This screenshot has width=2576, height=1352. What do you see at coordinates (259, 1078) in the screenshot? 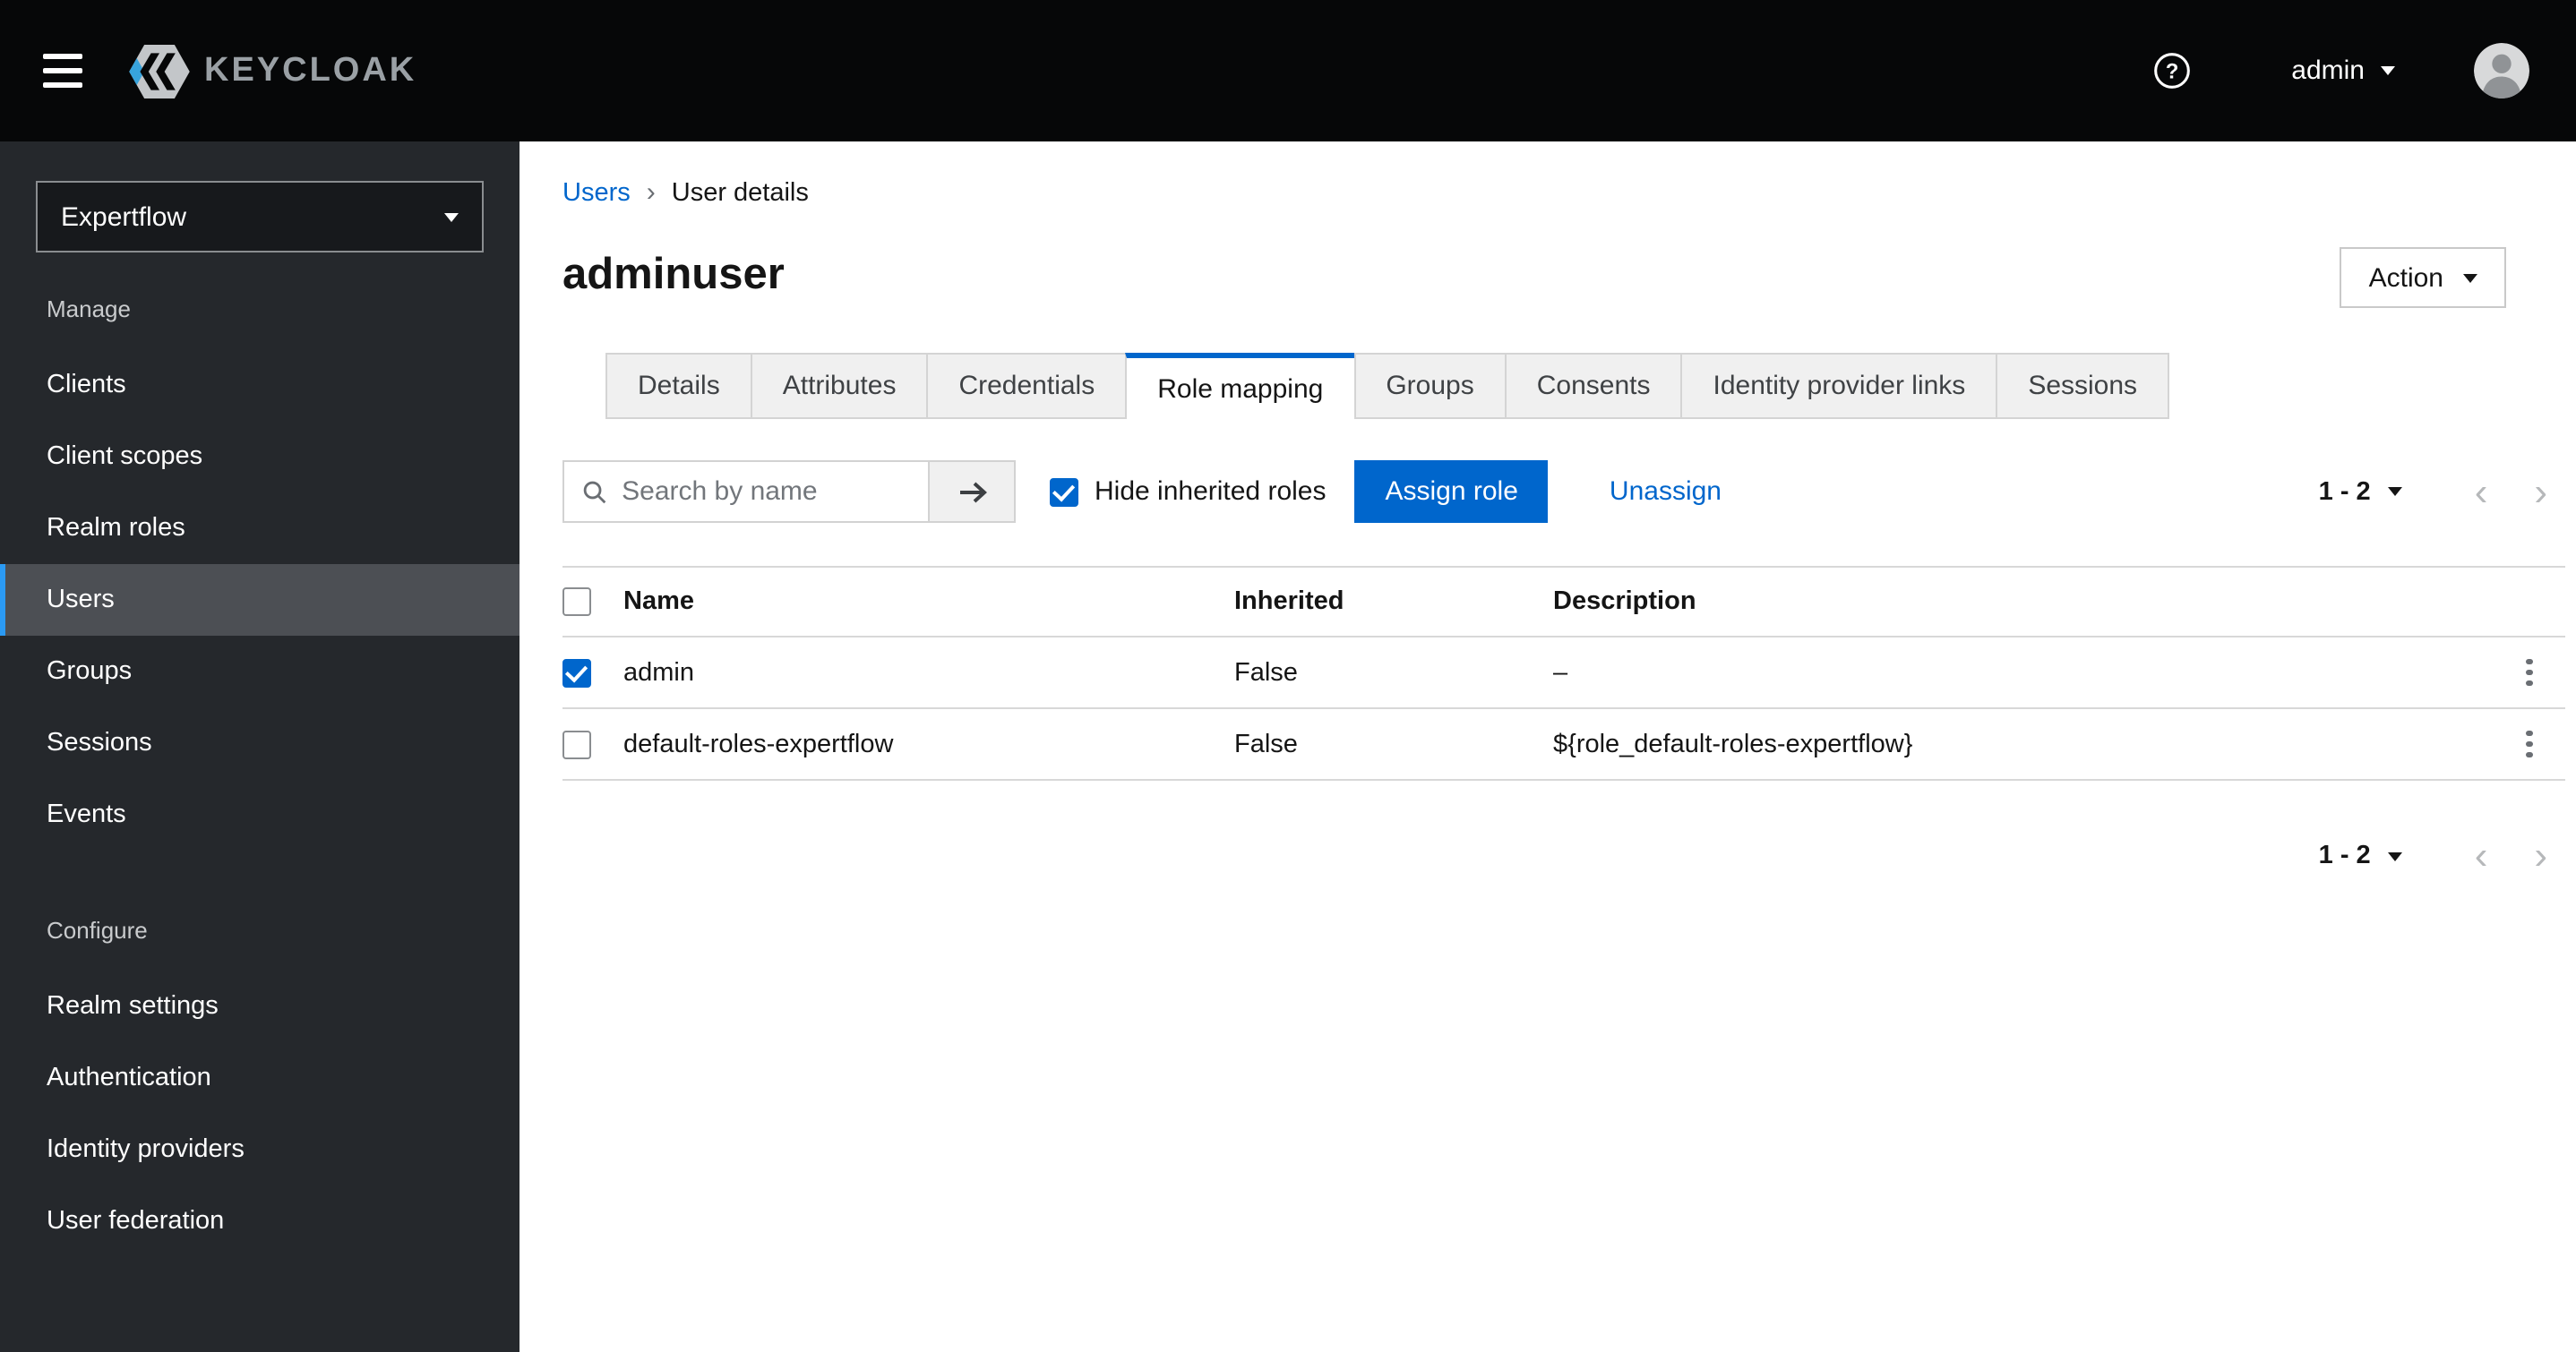
I see `sidebar-item-authentication: Authentication` at bounding box center [259, 1078].